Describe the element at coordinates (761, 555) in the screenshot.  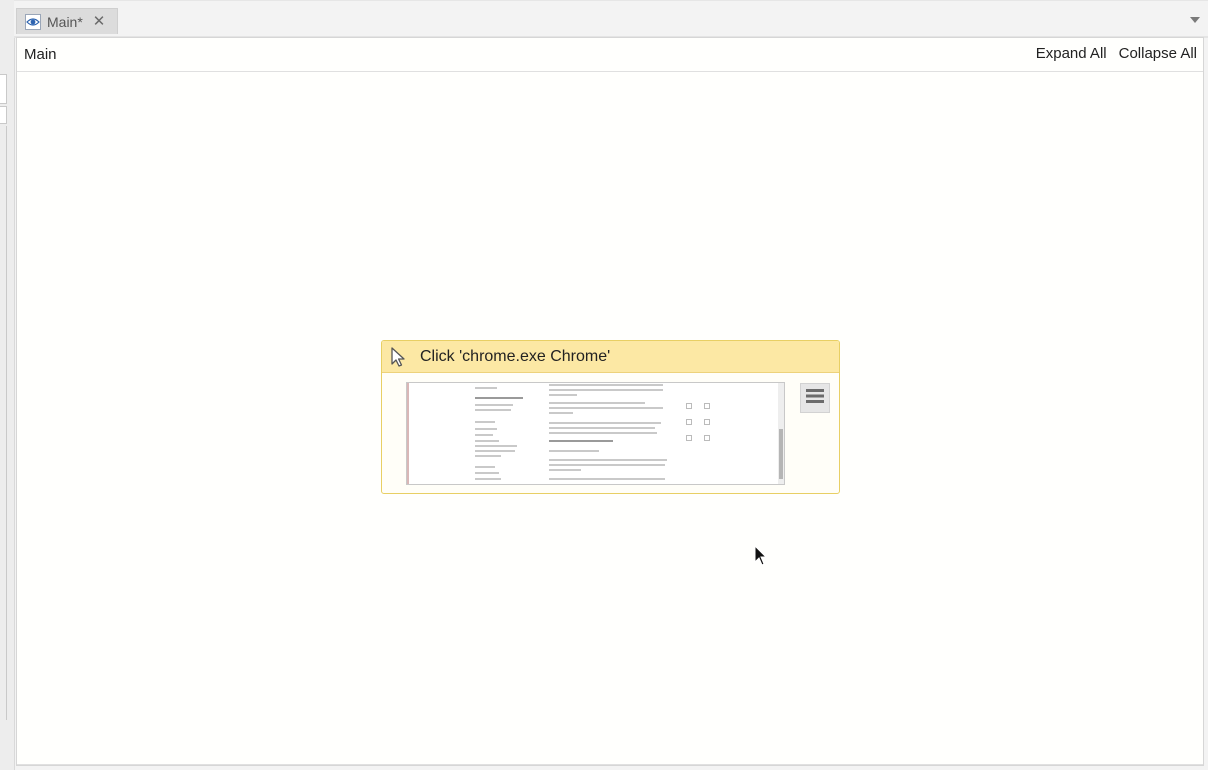
I see `mouse-pointer-icon` at that location.